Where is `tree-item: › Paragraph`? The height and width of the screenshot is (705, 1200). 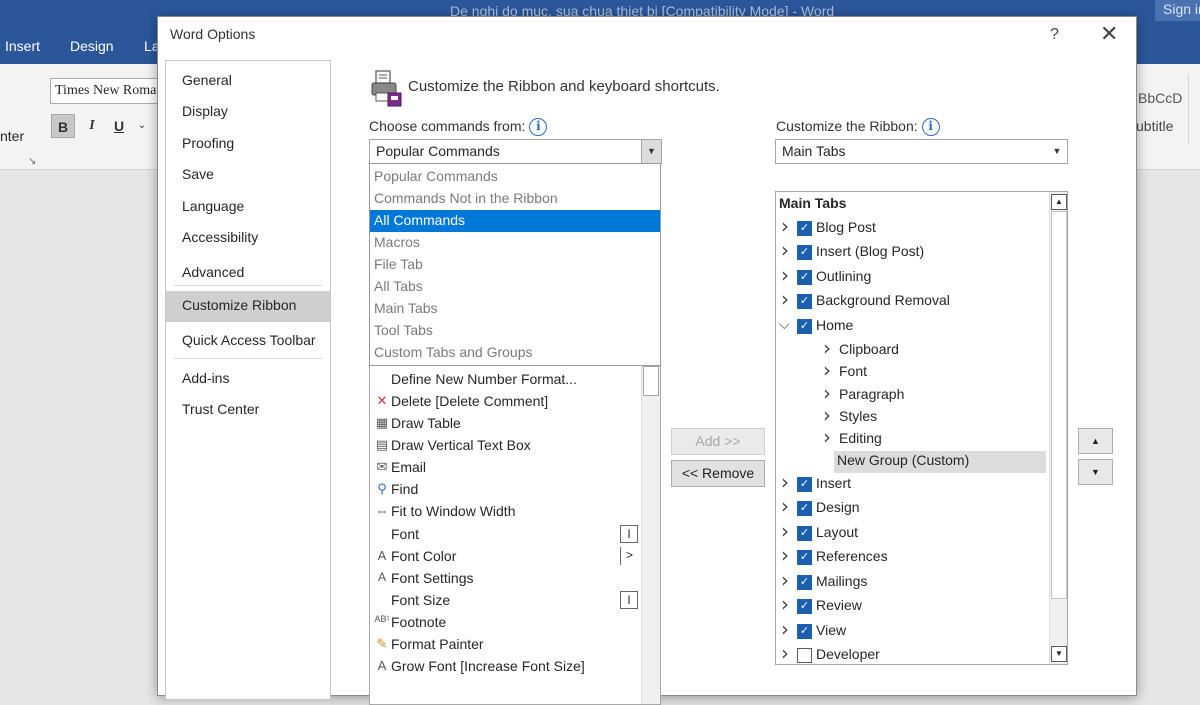 tree-item: › Paragraph is located at coordinates (933, 394).